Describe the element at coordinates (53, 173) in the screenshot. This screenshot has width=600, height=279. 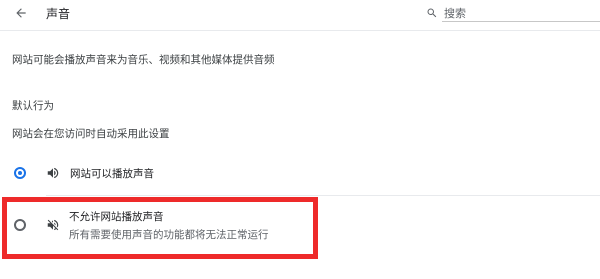
I see `volume-icon` at that location.